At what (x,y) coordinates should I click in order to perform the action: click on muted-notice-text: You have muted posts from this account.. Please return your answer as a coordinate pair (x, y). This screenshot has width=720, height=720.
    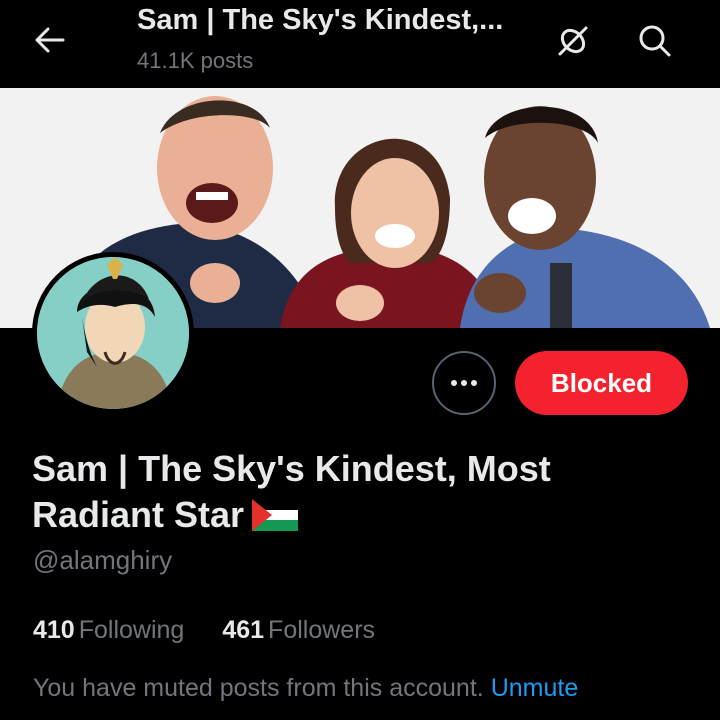
    Looking at the image, I should click on (258, 688).